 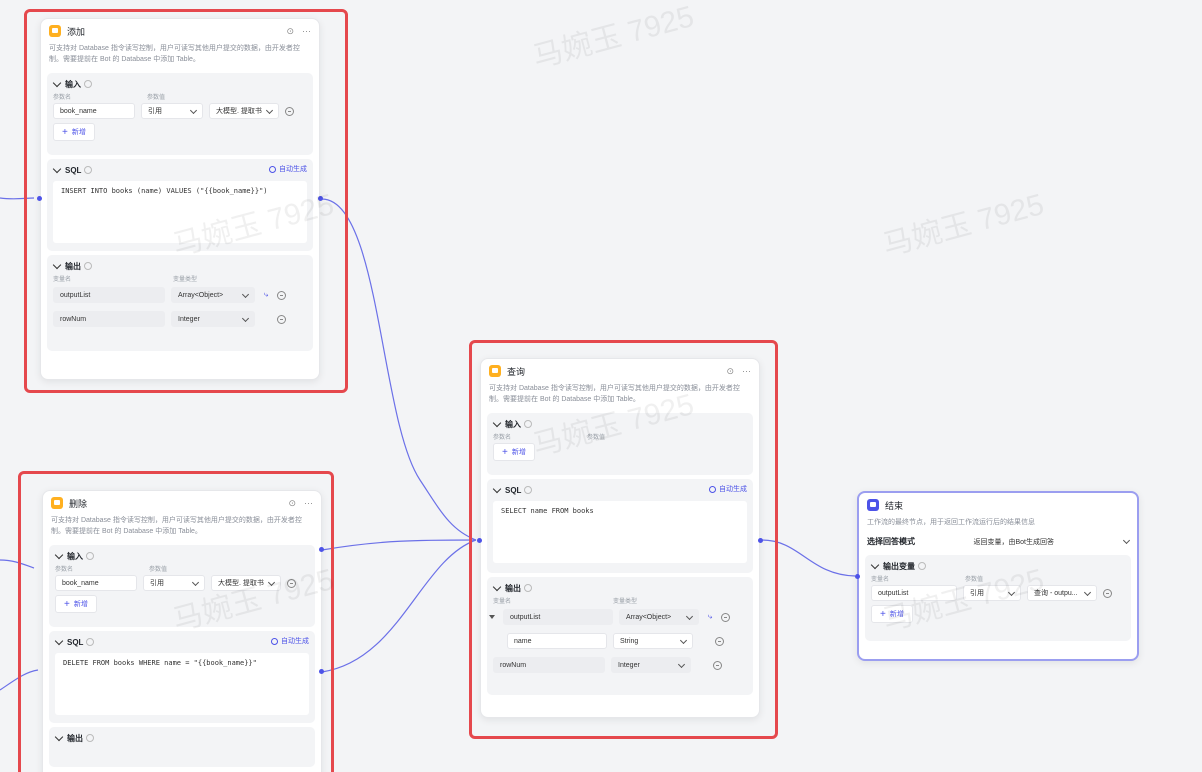 I want to click on expand-triangle-icon, so click(x=492, y=617).